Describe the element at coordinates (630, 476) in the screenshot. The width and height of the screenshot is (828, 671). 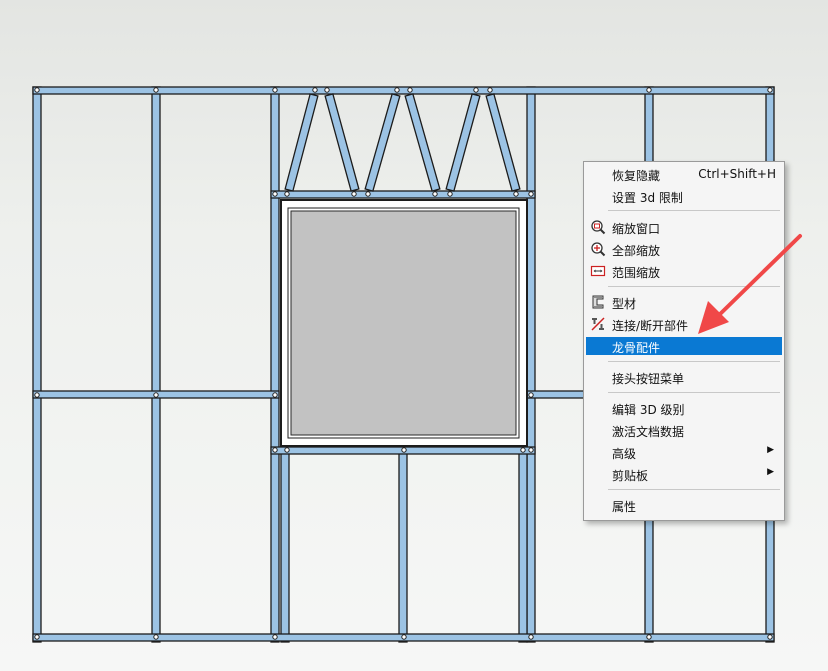
I see `menu-item-label: 剪贴板` at that location.